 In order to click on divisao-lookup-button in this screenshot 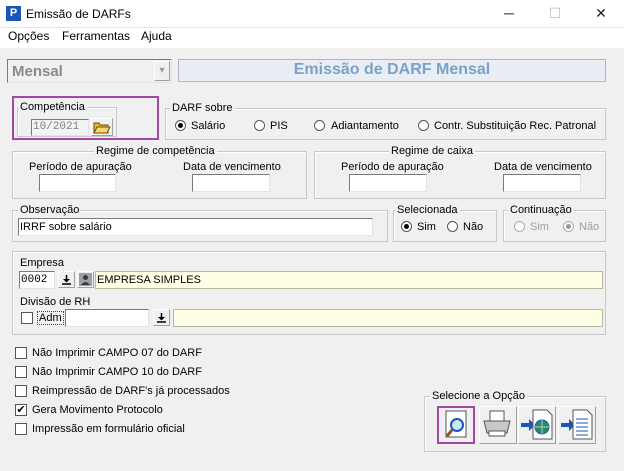, I will do `click(161, 317)`.